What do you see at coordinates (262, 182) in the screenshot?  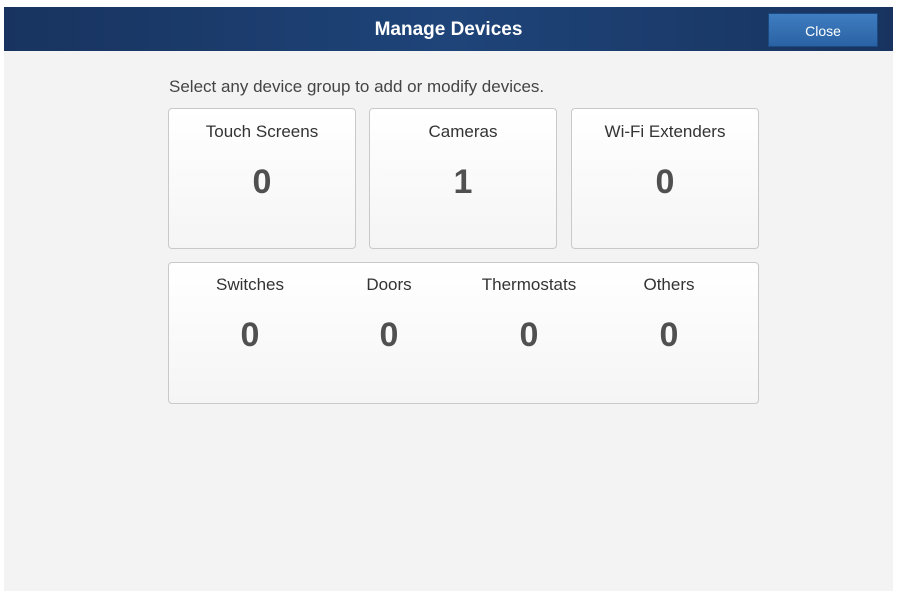 I see `touch-screens-count: 0` at bounding box center [262, 182].